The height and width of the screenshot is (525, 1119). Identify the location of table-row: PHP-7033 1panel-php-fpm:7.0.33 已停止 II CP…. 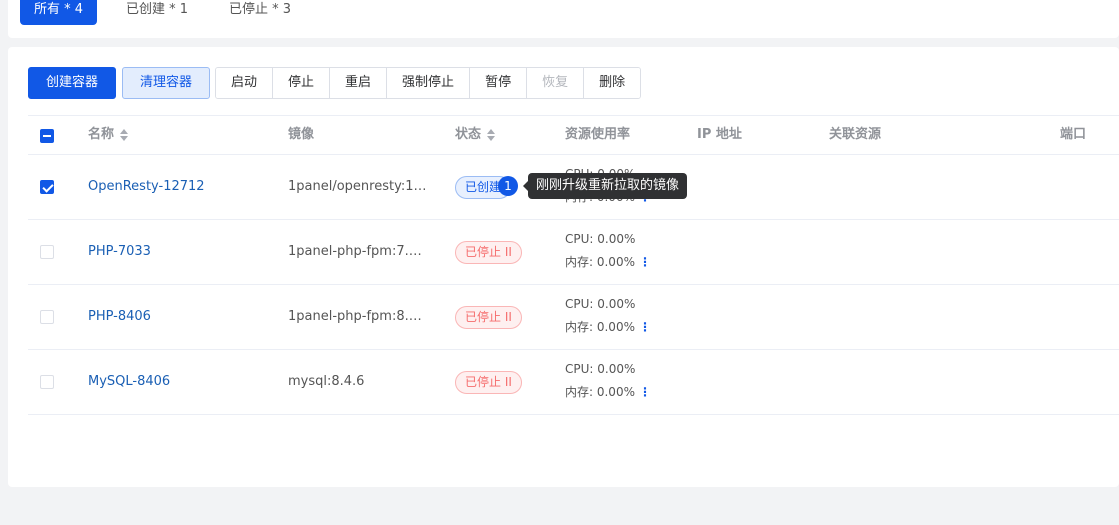
(573, 252).